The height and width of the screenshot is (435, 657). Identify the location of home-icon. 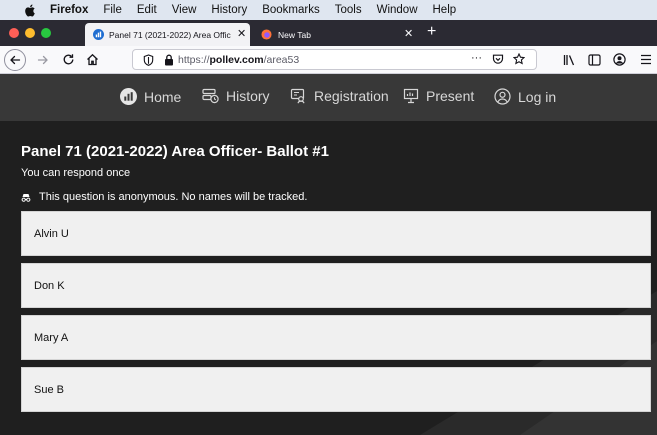
(92, 59).